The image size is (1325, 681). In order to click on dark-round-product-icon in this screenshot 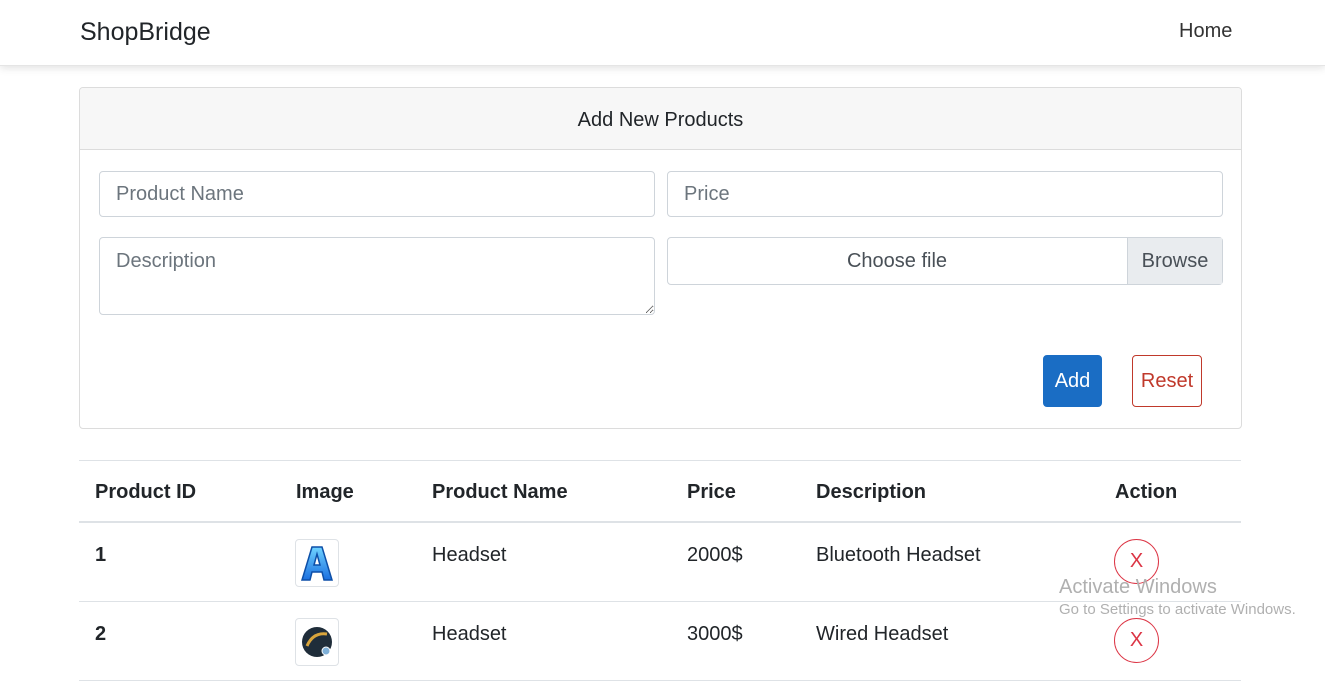, I will do `click(317, 642)`.